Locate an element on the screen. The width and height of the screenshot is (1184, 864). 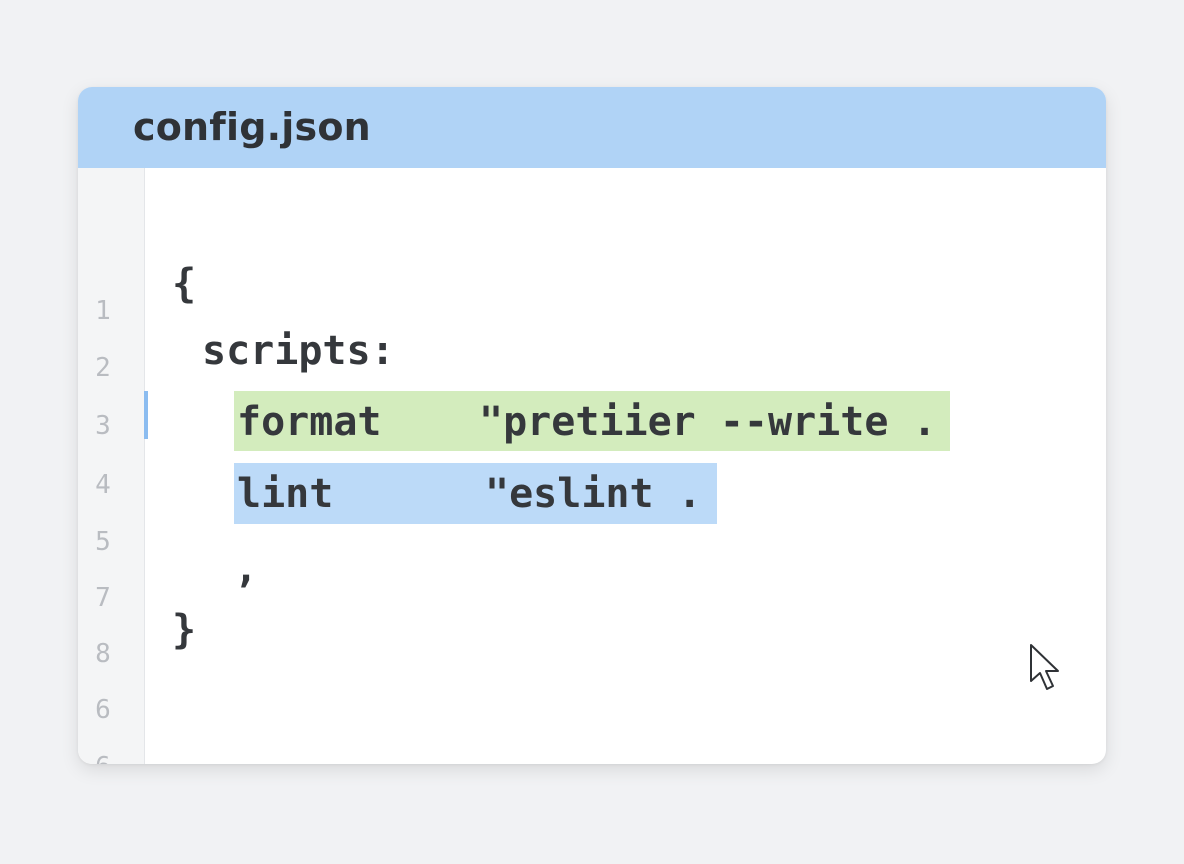
arrow-cursor-icon is located at coordinates (1044, 667).